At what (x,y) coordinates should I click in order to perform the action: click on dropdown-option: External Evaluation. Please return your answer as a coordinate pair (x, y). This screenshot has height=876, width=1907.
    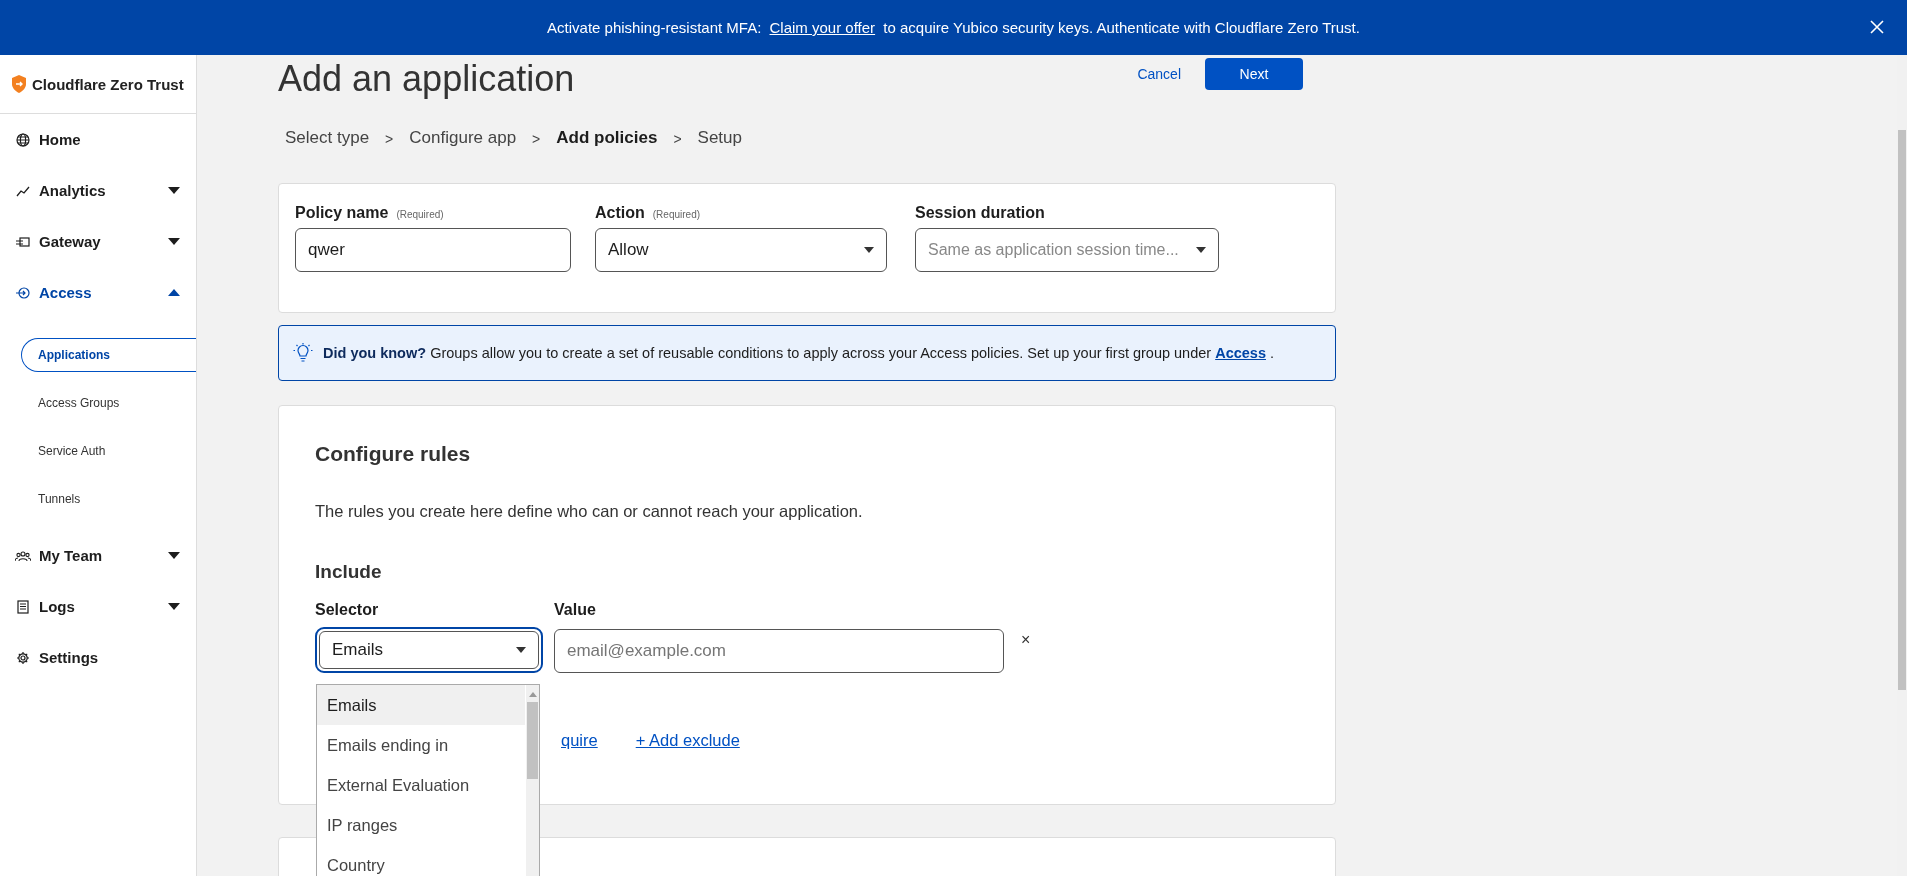
    Looking at the image, I should click on (421, 785).